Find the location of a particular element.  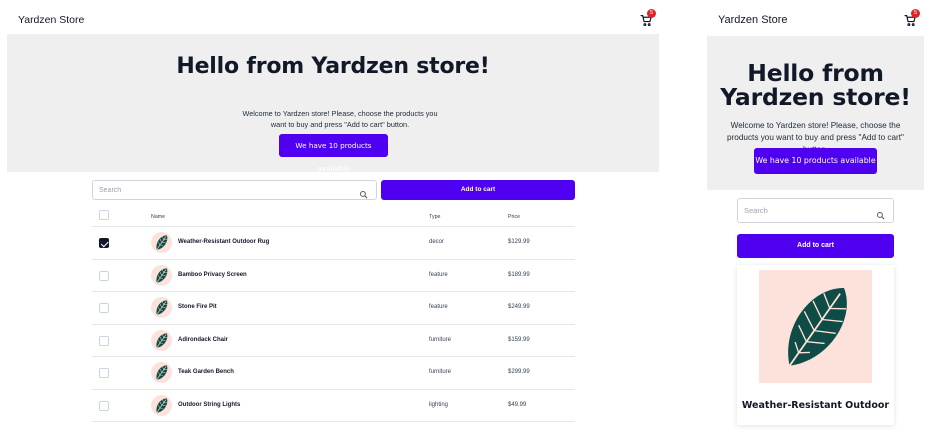

product-card-title: Weather-Resistant Outdoor is located at coordinates (815, 405).